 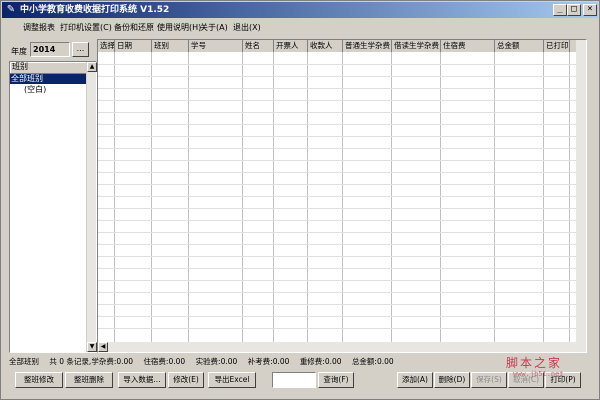 I want to click on status-lodging: 住宿费:0.00, so click(x=164, y=361).